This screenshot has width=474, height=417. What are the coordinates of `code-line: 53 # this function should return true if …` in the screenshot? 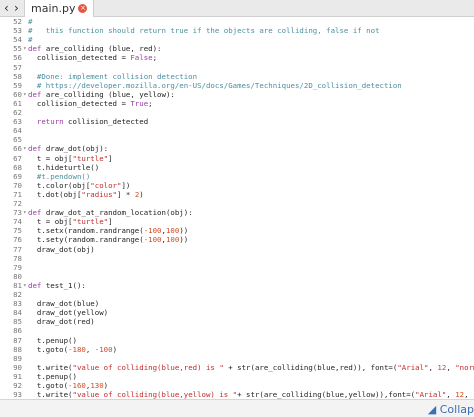 It's located at (237, 30).